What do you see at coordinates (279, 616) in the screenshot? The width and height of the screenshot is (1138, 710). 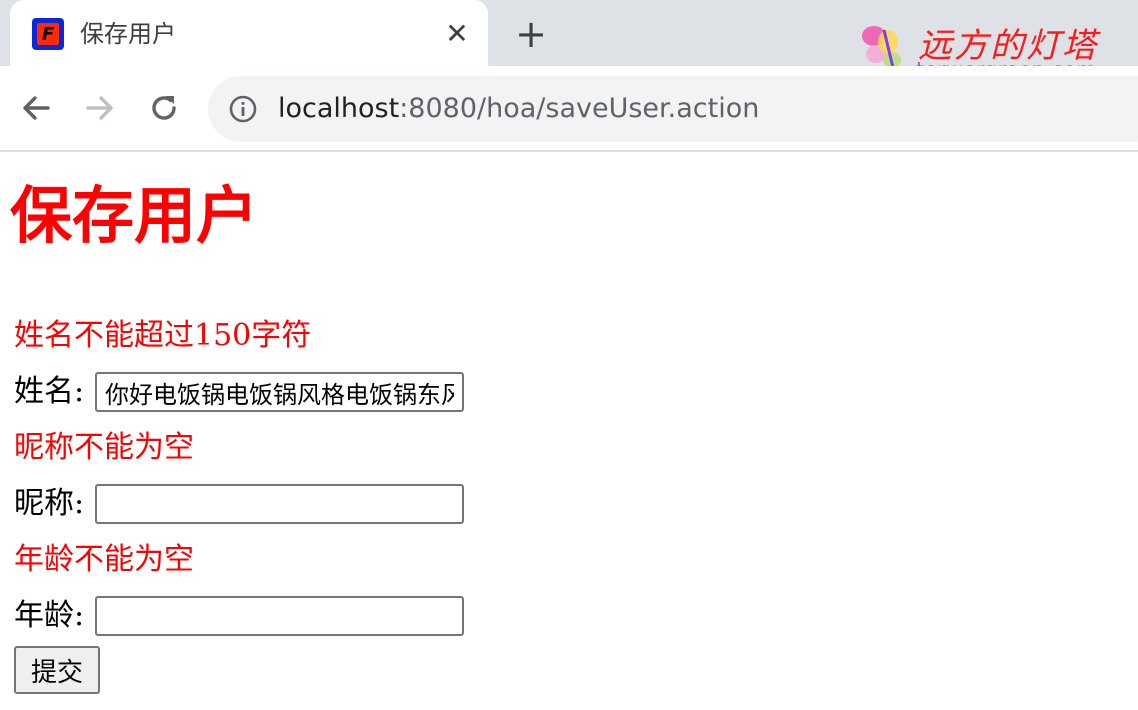 I see `age-input` at bounding box center [279, 616].